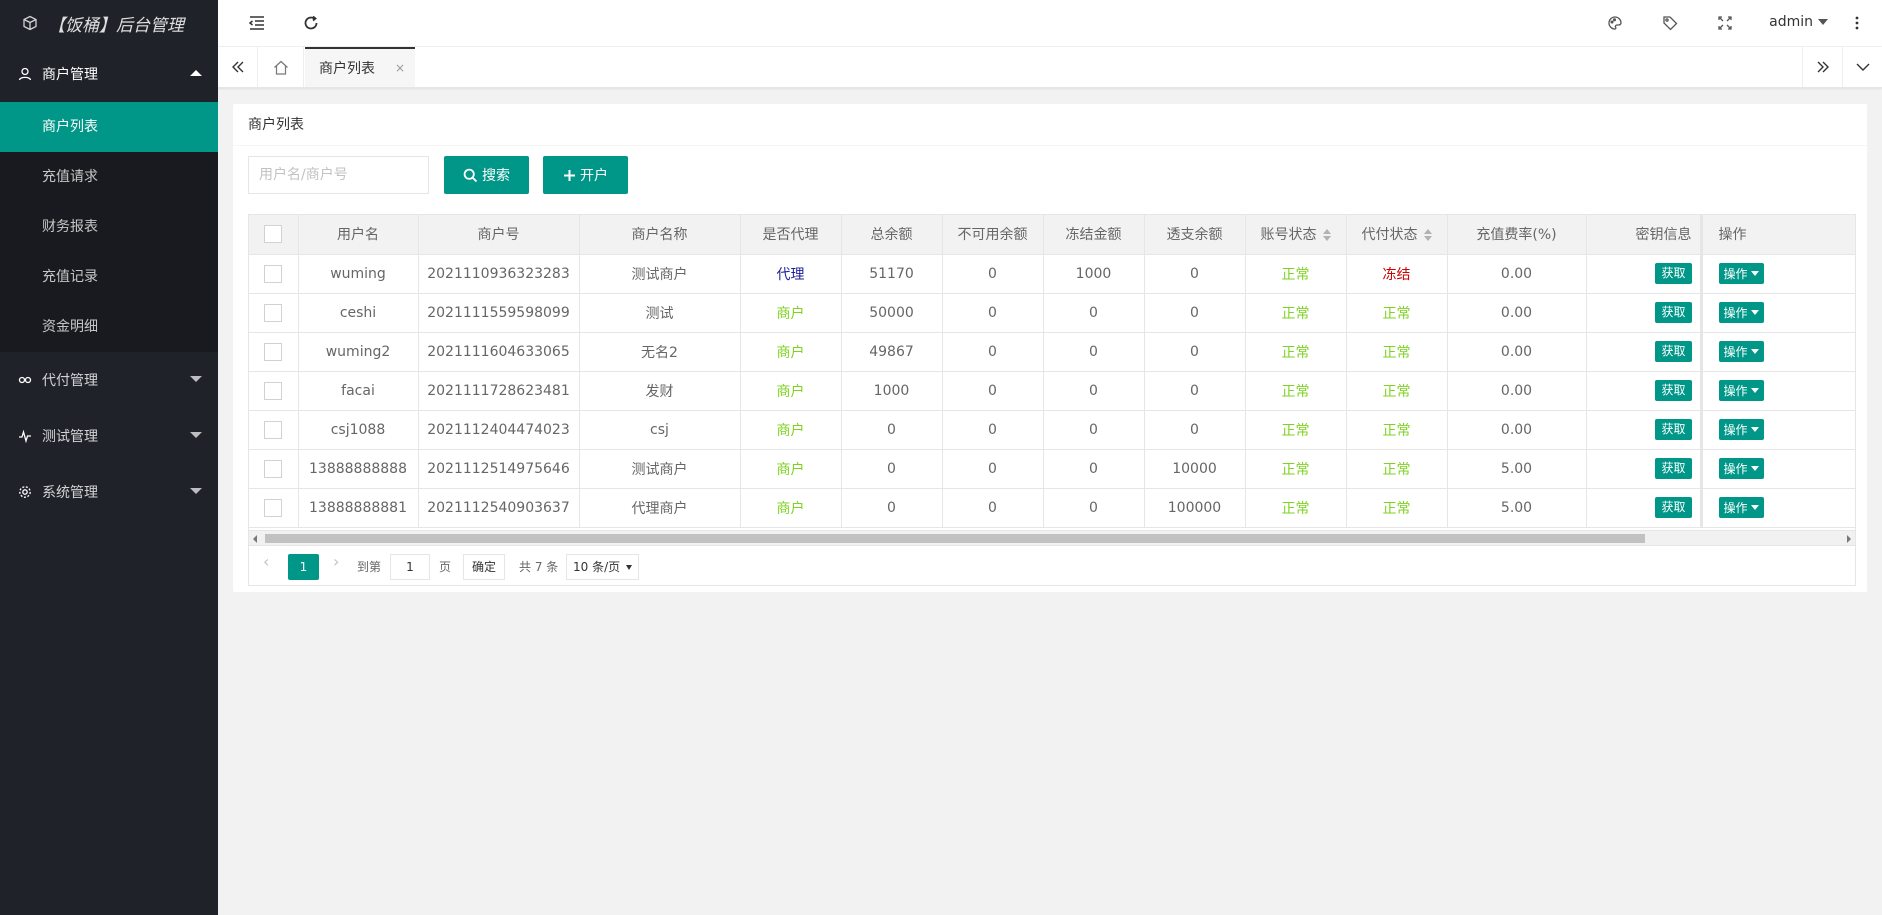 The width and height of the screenshot is (1882, 915). I want to click on goto-confirm-button: 确定, so click(484, 567).